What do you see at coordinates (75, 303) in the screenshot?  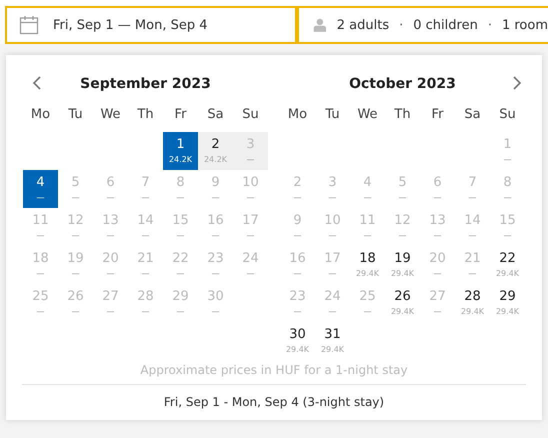 I see `day-cell: 26 —` at bounding box center [75, 303].